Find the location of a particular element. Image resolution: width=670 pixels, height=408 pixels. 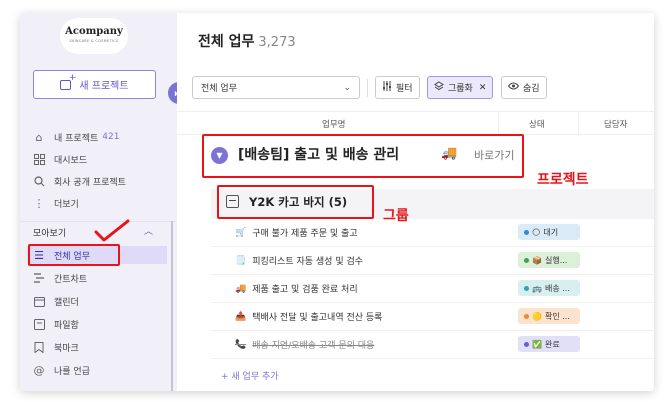

more-vertical-icon: ⋮ is located at coordinates (39, 203).